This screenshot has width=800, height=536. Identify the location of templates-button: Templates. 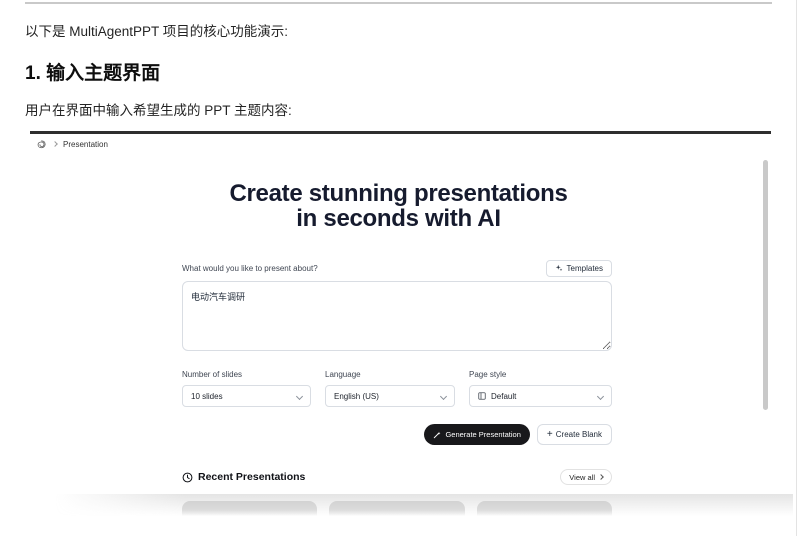
(578, 268).